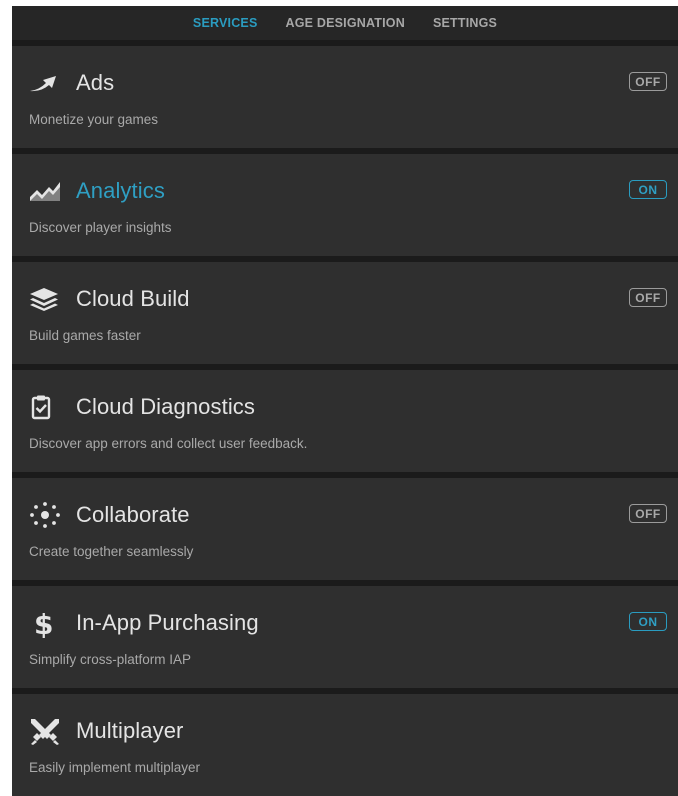 The image size is (678, 796). What do you see at coordinates (47, 83) in the screenshot?
I see `ads-arrow-icon` at bounding box center [47, 83].